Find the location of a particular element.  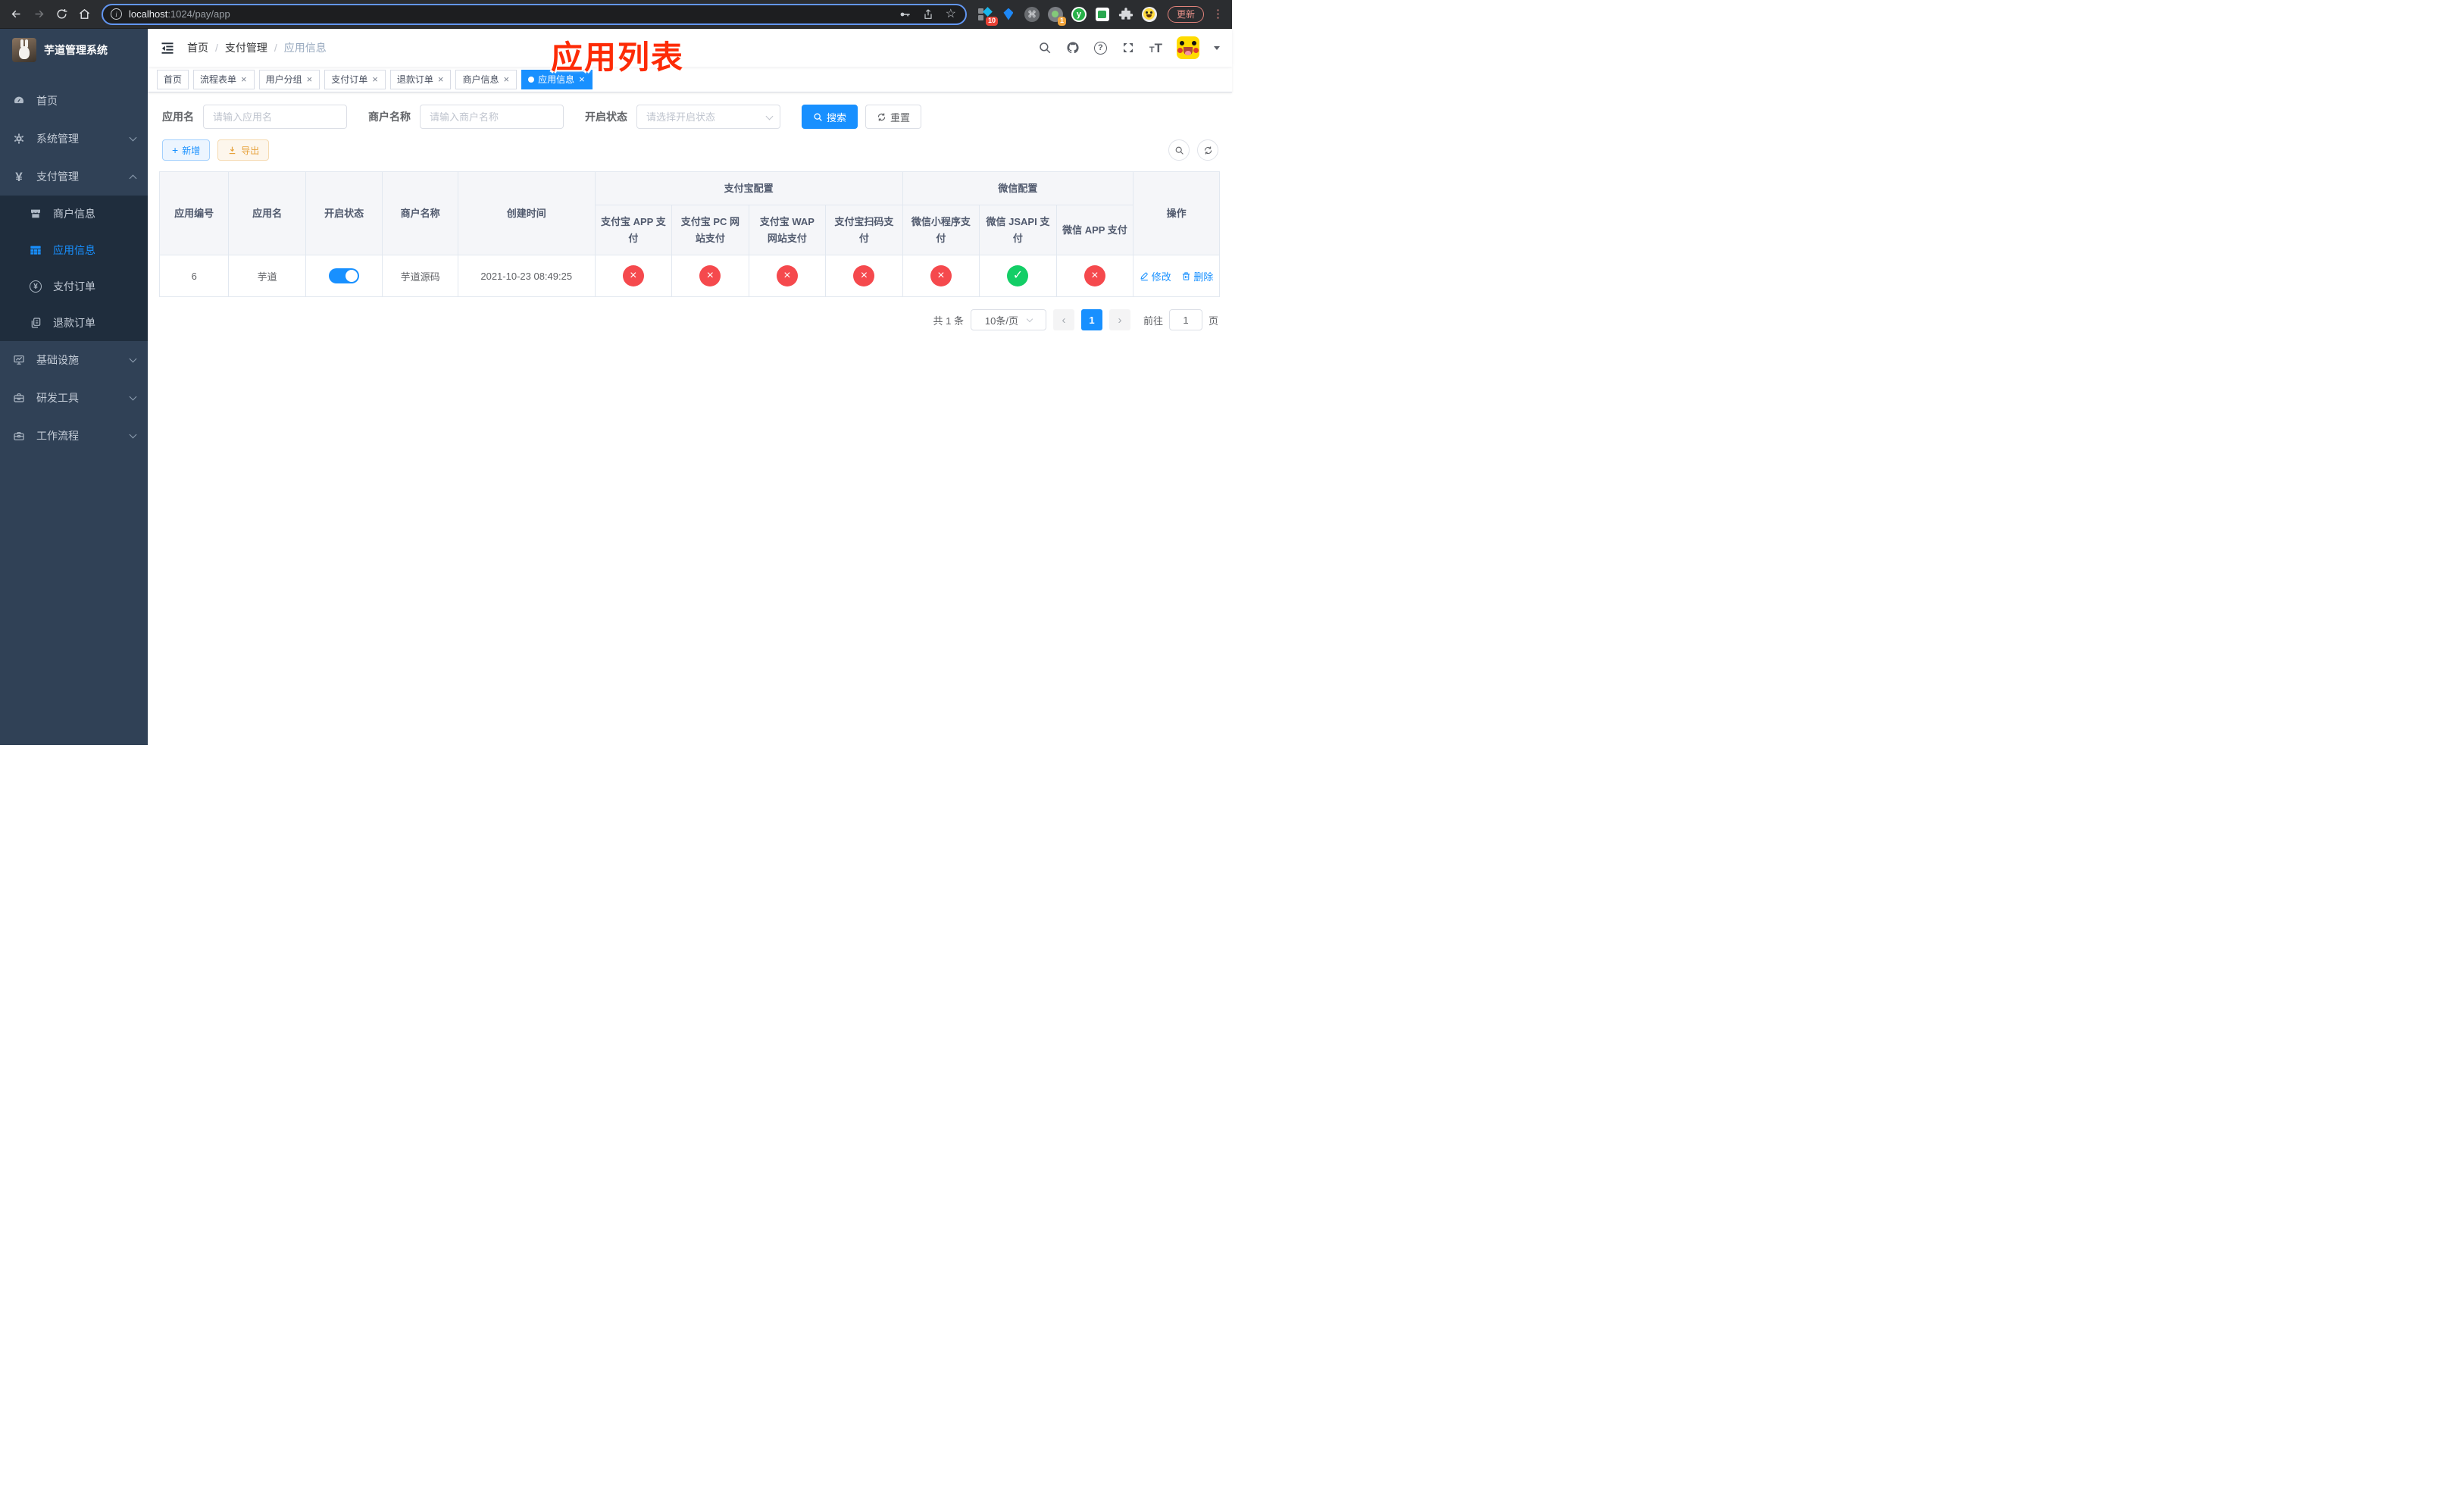

github-icon is located at coordinates (1073, 48).